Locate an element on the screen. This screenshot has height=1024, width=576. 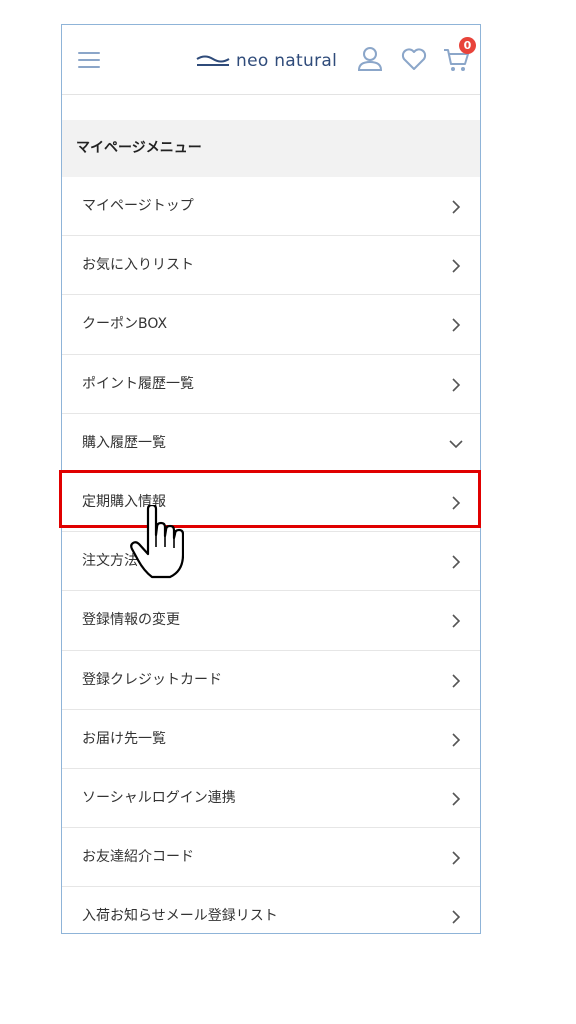
menu-item-label: お届け先一覧 is located at coordinates (124, 738).